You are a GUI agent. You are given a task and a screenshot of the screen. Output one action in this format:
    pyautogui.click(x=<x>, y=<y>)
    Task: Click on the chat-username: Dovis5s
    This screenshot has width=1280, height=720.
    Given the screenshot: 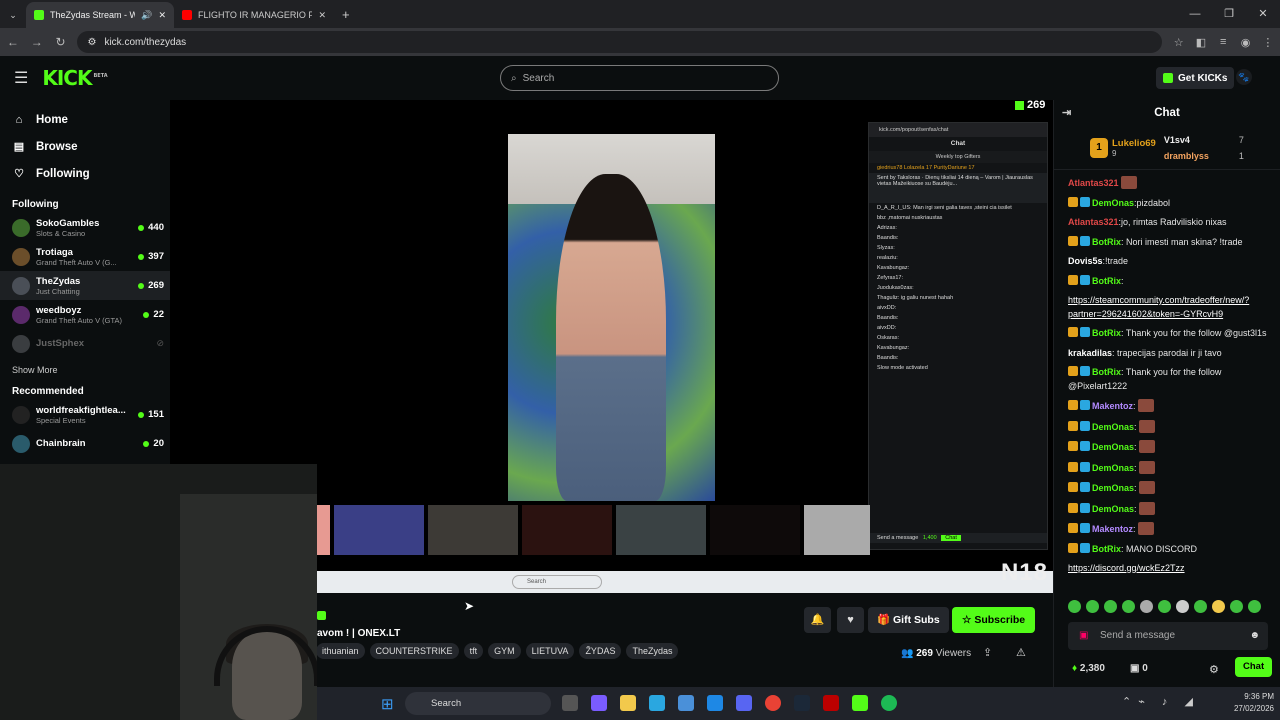 What is the action you would take?
    pyautogui.click(x=1085, y=261)
    